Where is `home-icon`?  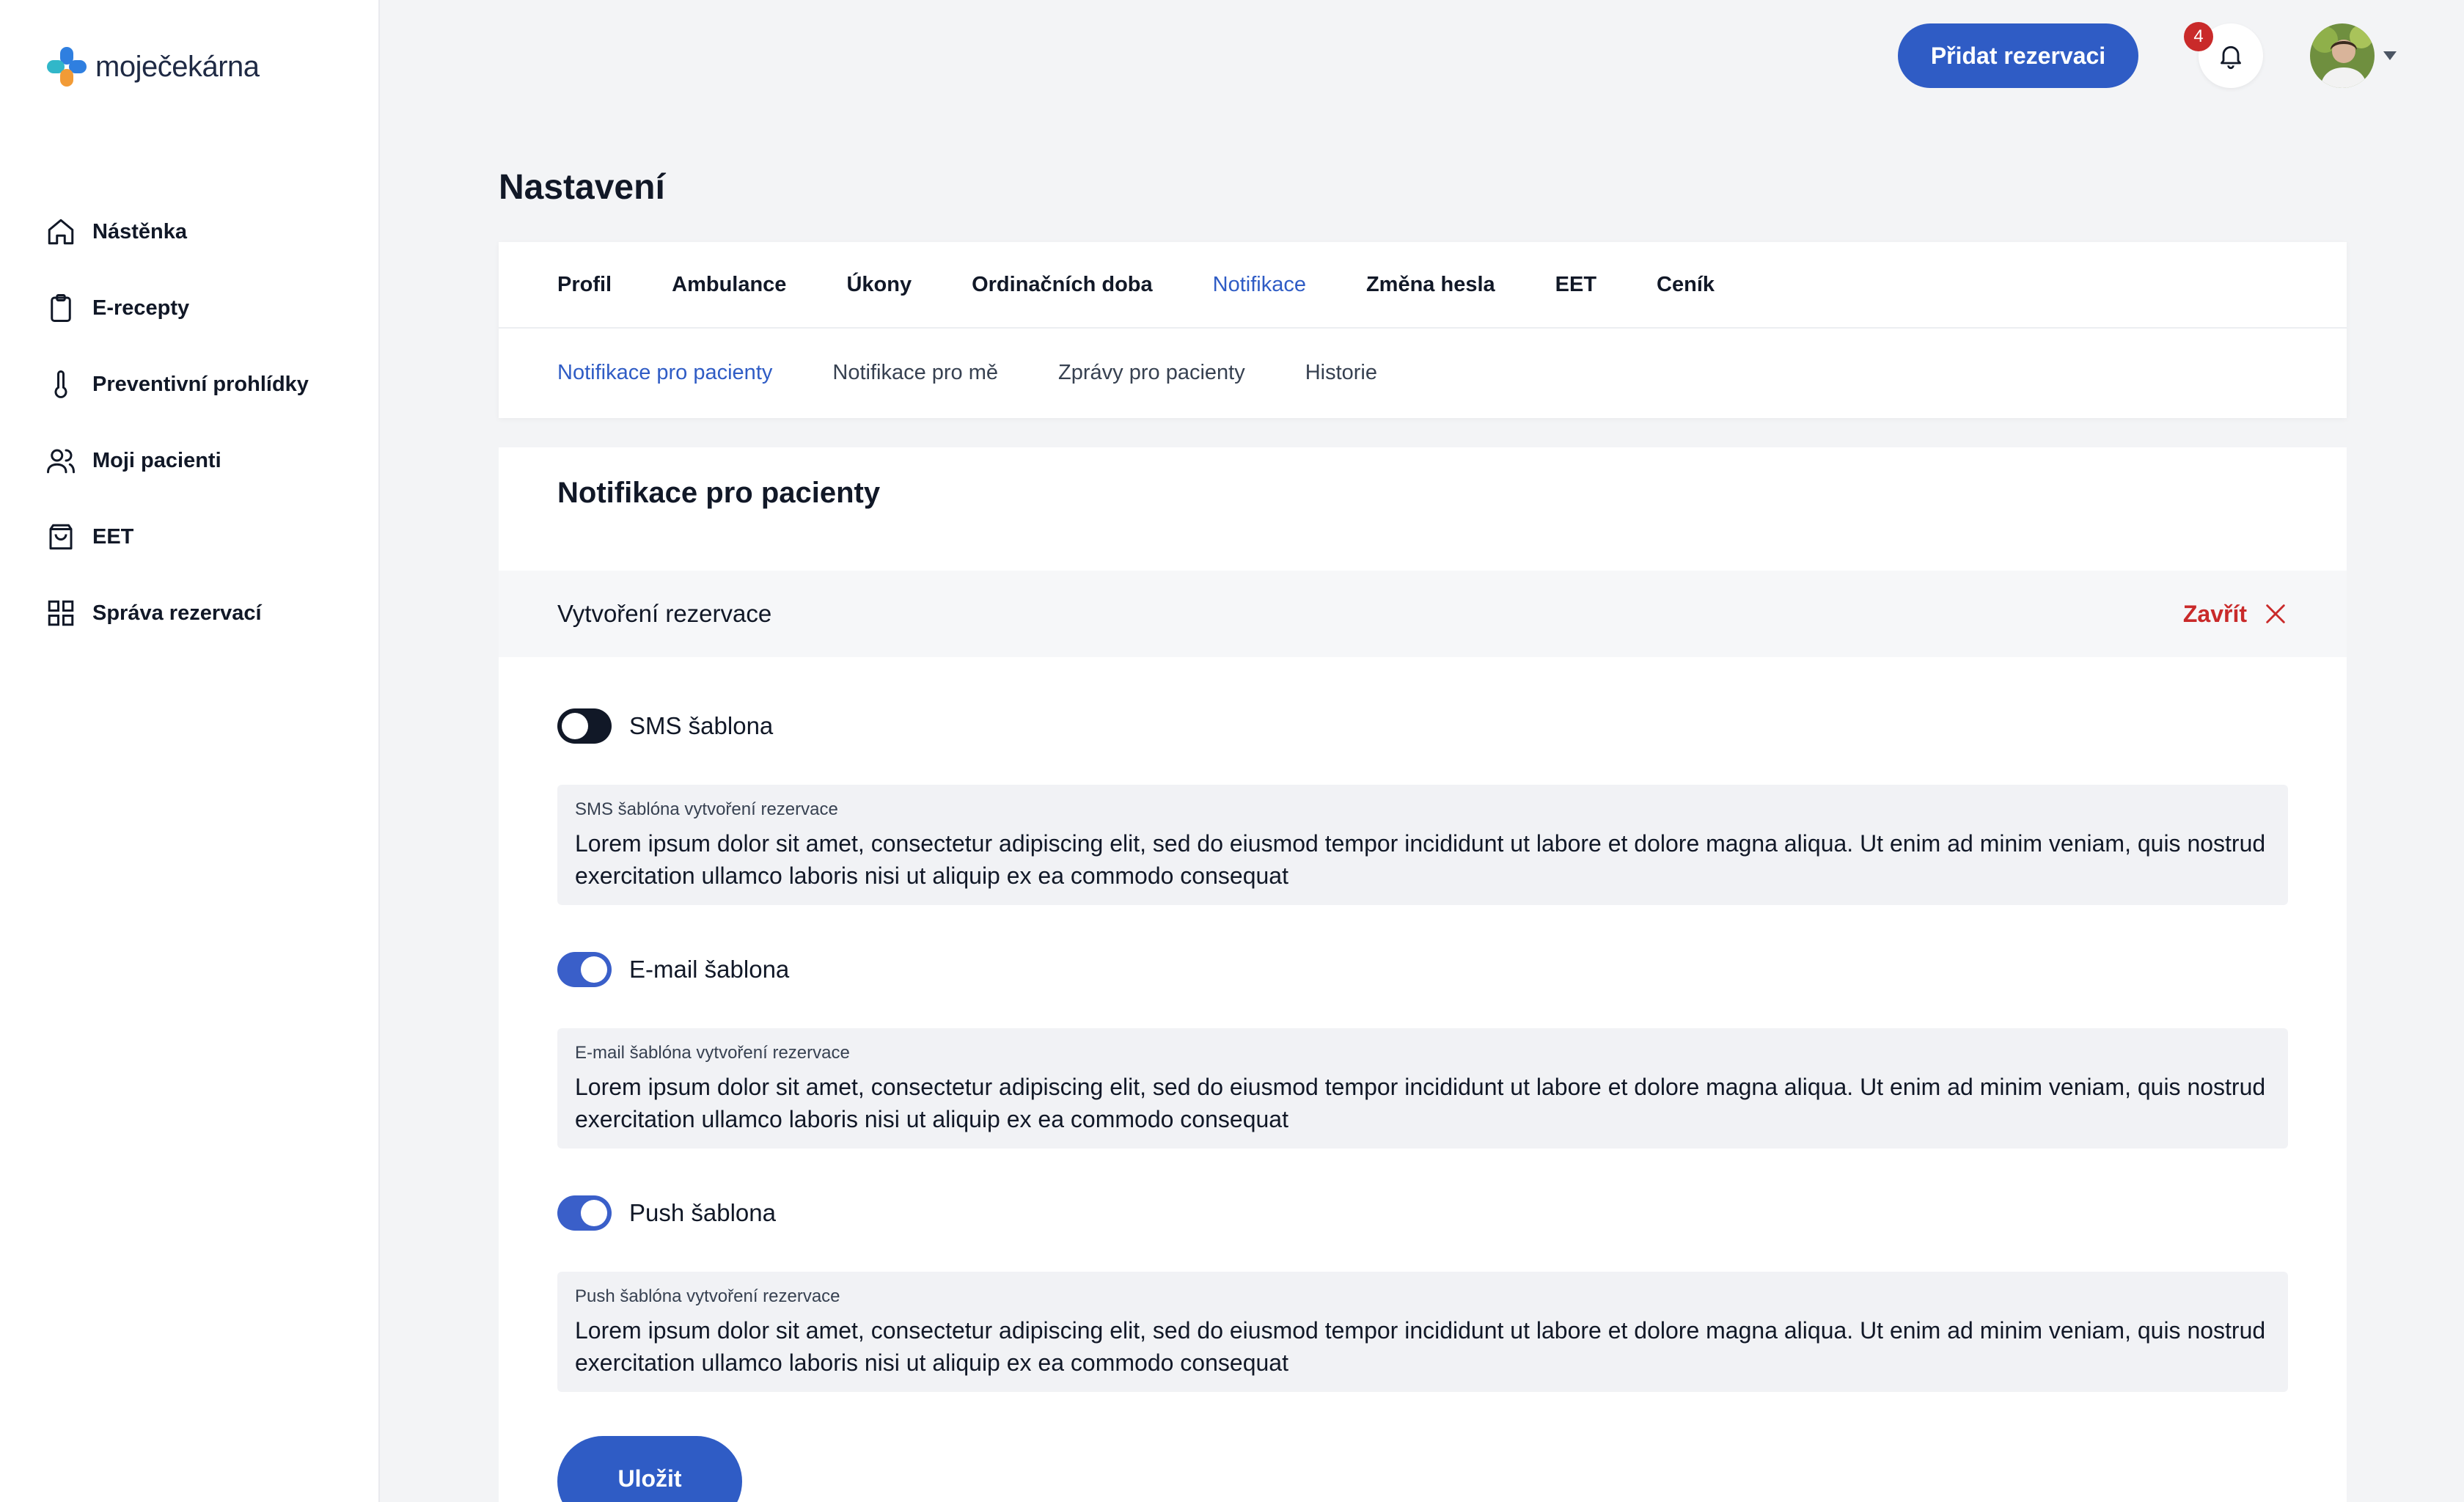
home-icon is located at coordinates (61, 232).